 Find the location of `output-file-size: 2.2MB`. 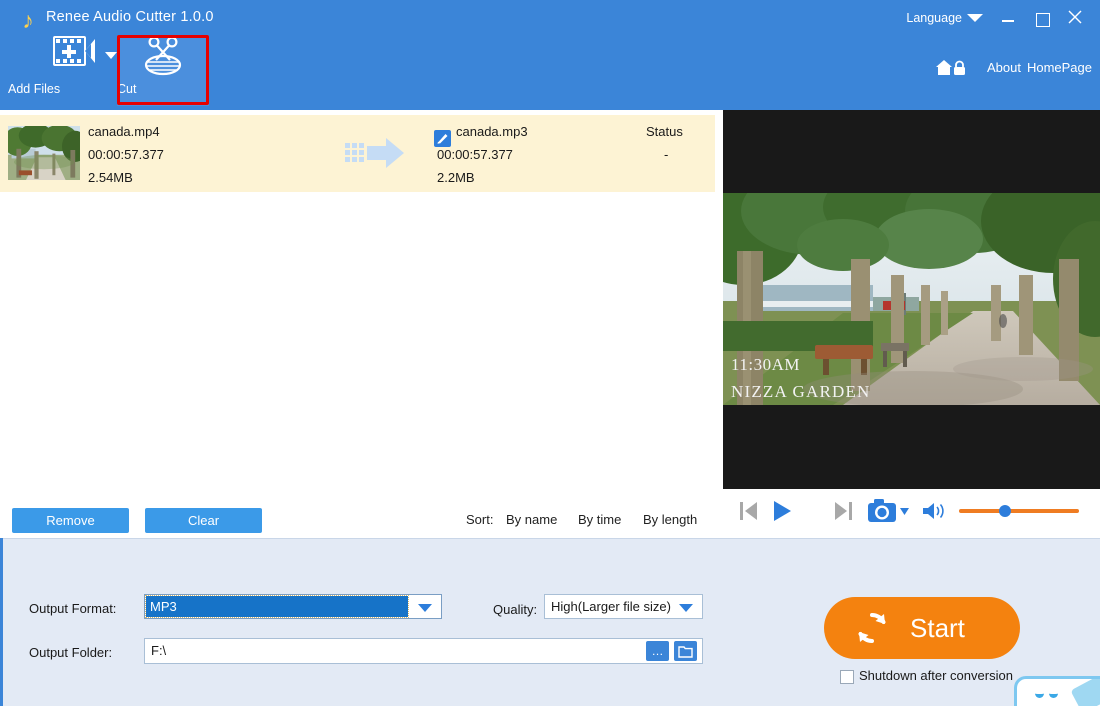

output-file-size: 2.2MB is located at coordinates (456, 177).